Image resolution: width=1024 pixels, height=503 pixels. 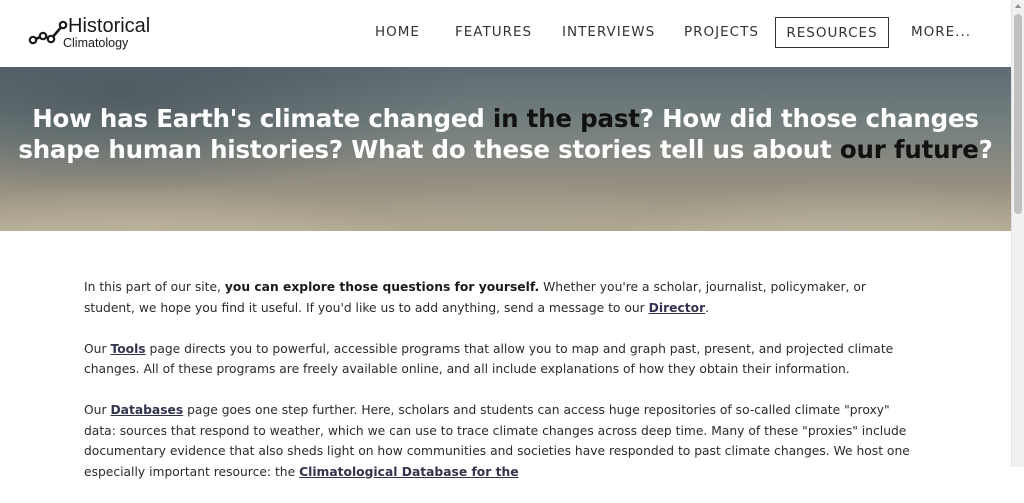 I want to click on hero-text-part: How has Earth's climate changed, so click(x=262, y=118).